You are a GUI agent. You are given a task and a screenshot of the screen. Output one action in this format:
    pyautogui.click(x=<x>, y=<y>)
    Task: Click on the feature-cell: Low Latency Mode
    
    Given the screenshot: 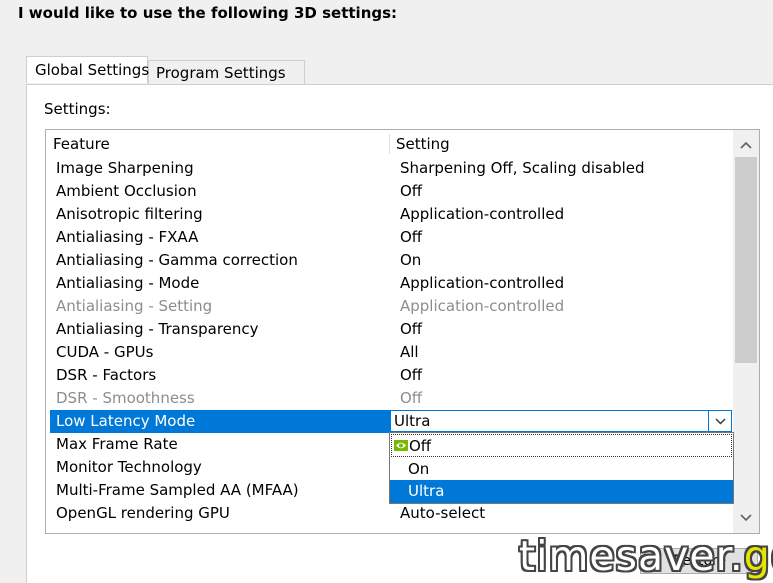 What is the action you would take?
    pyautogui.click(x=126, y=421)
    